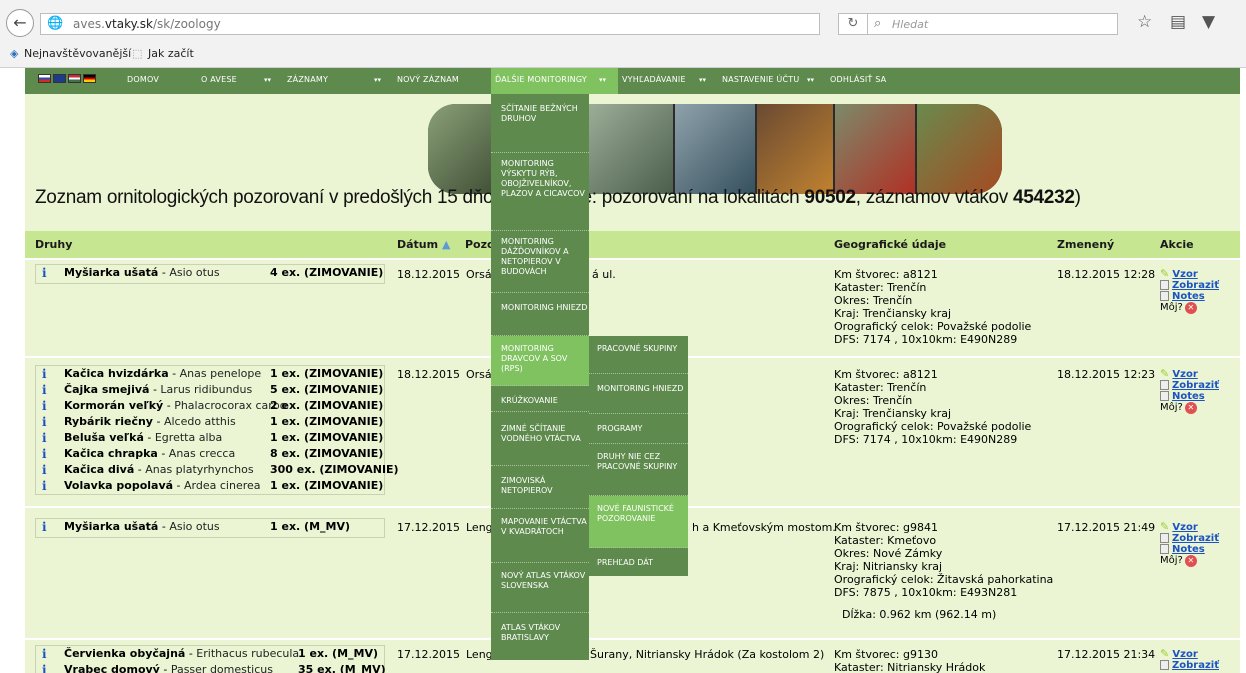 The image size is (1246, 673). I want to click on menu-item-novy-atlas: NOVÝ ATLAS VTÁKOV SLOVENSKA, so click(540, 588).